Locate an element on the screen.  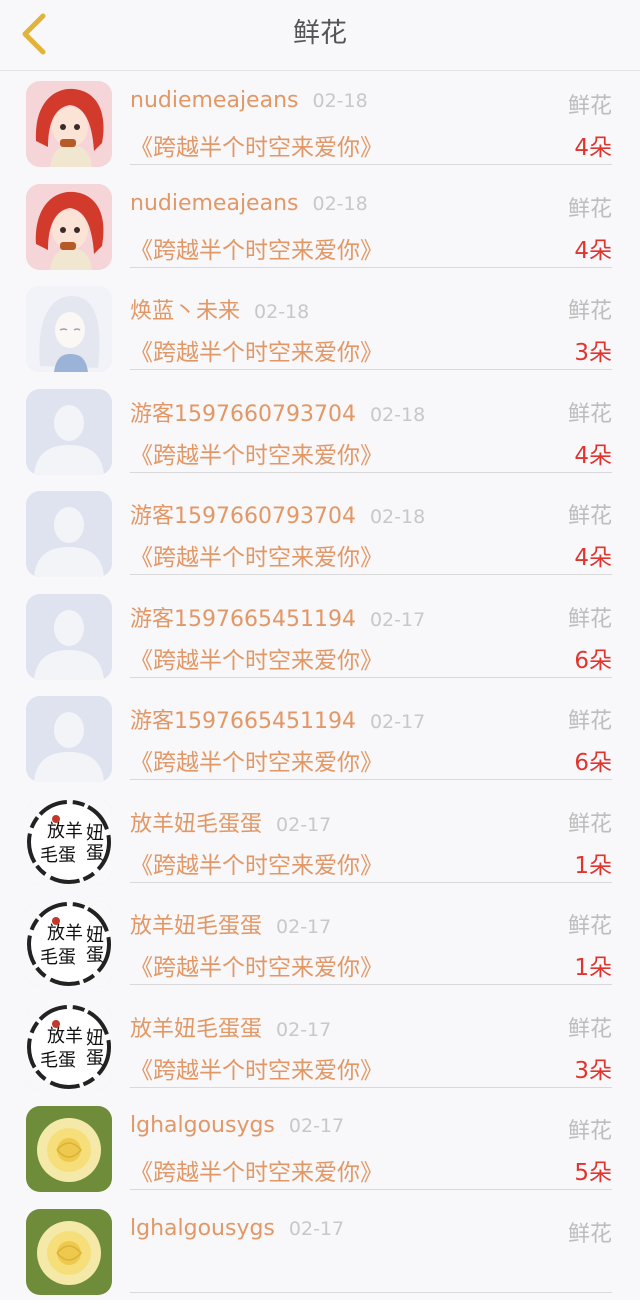
user-name: 游客1597665451194 02-17 is located at coordinates (277, 719).